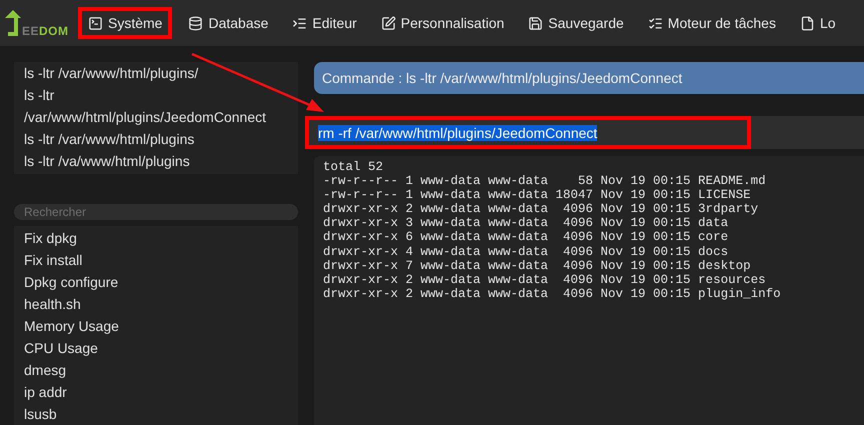 The image size is (864, 425). Describe the element at coordinates (545, 181) in the screenshot. I see `output-line: -rw-r--r-- 1 www-data www-data 58 Nov 19 00:15 README.md` at that location.